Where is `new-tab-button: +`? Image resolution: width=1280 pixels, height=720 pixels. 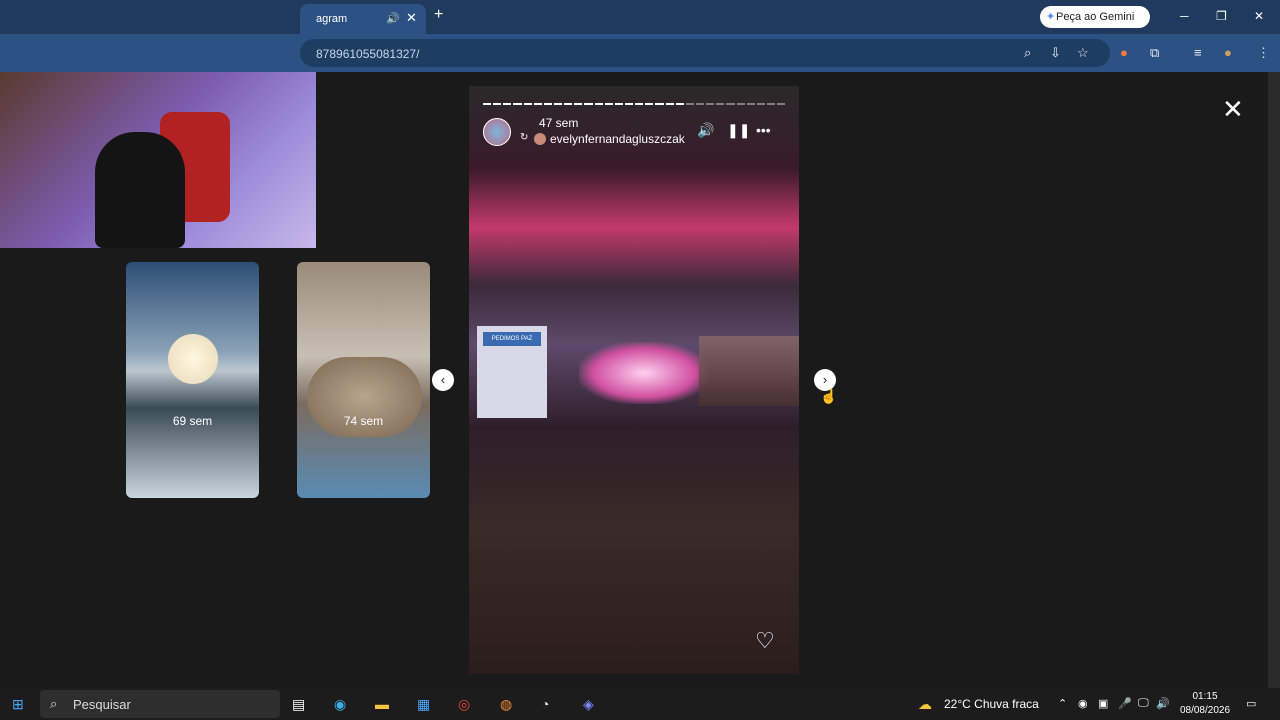 new-tab-button: + is located at coordinates (438, 15).